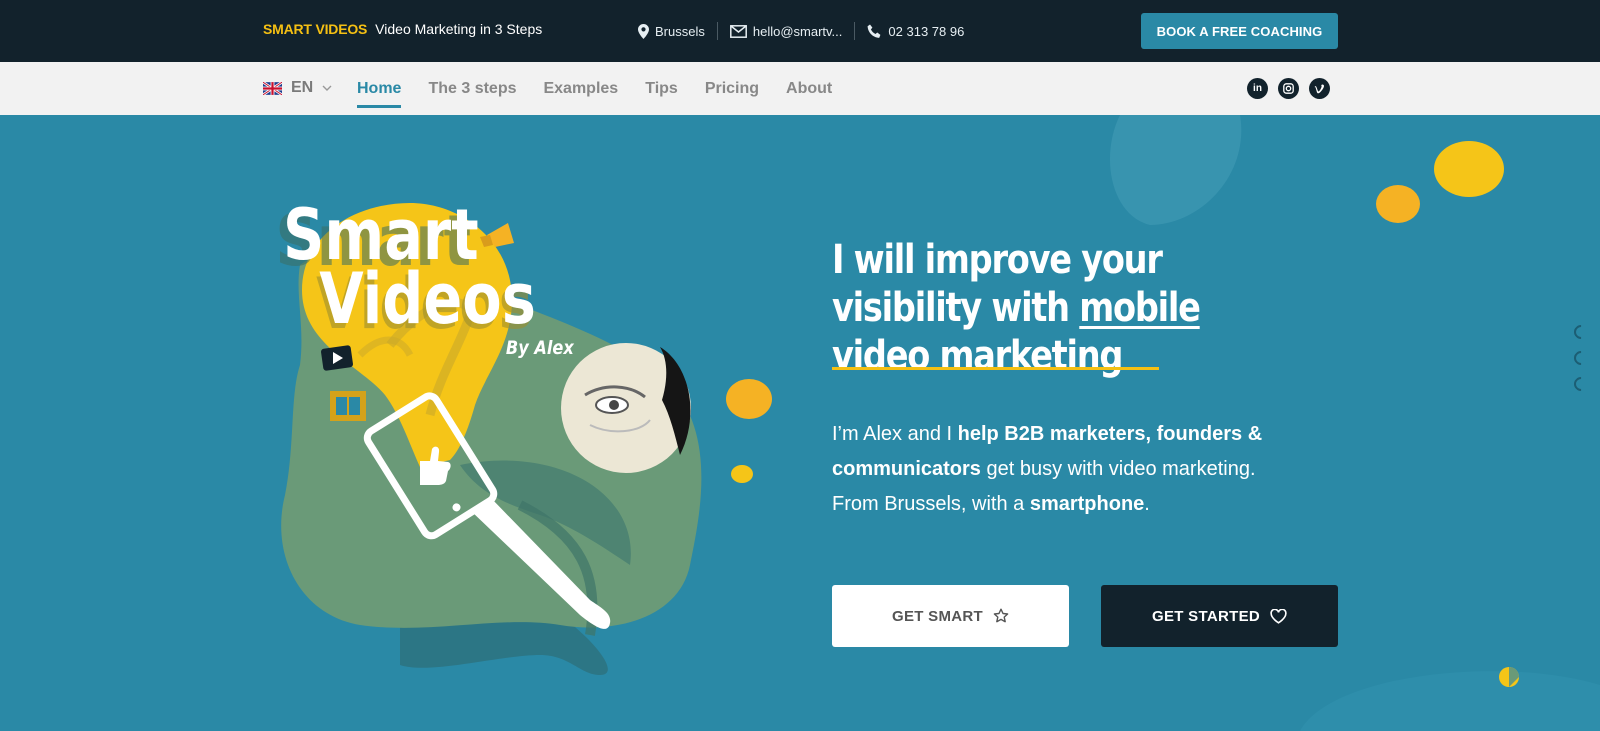 Image resolution: width=1600 pixels, height=731 pixels. I want to click on language-selector: EN, so click(297, 88).